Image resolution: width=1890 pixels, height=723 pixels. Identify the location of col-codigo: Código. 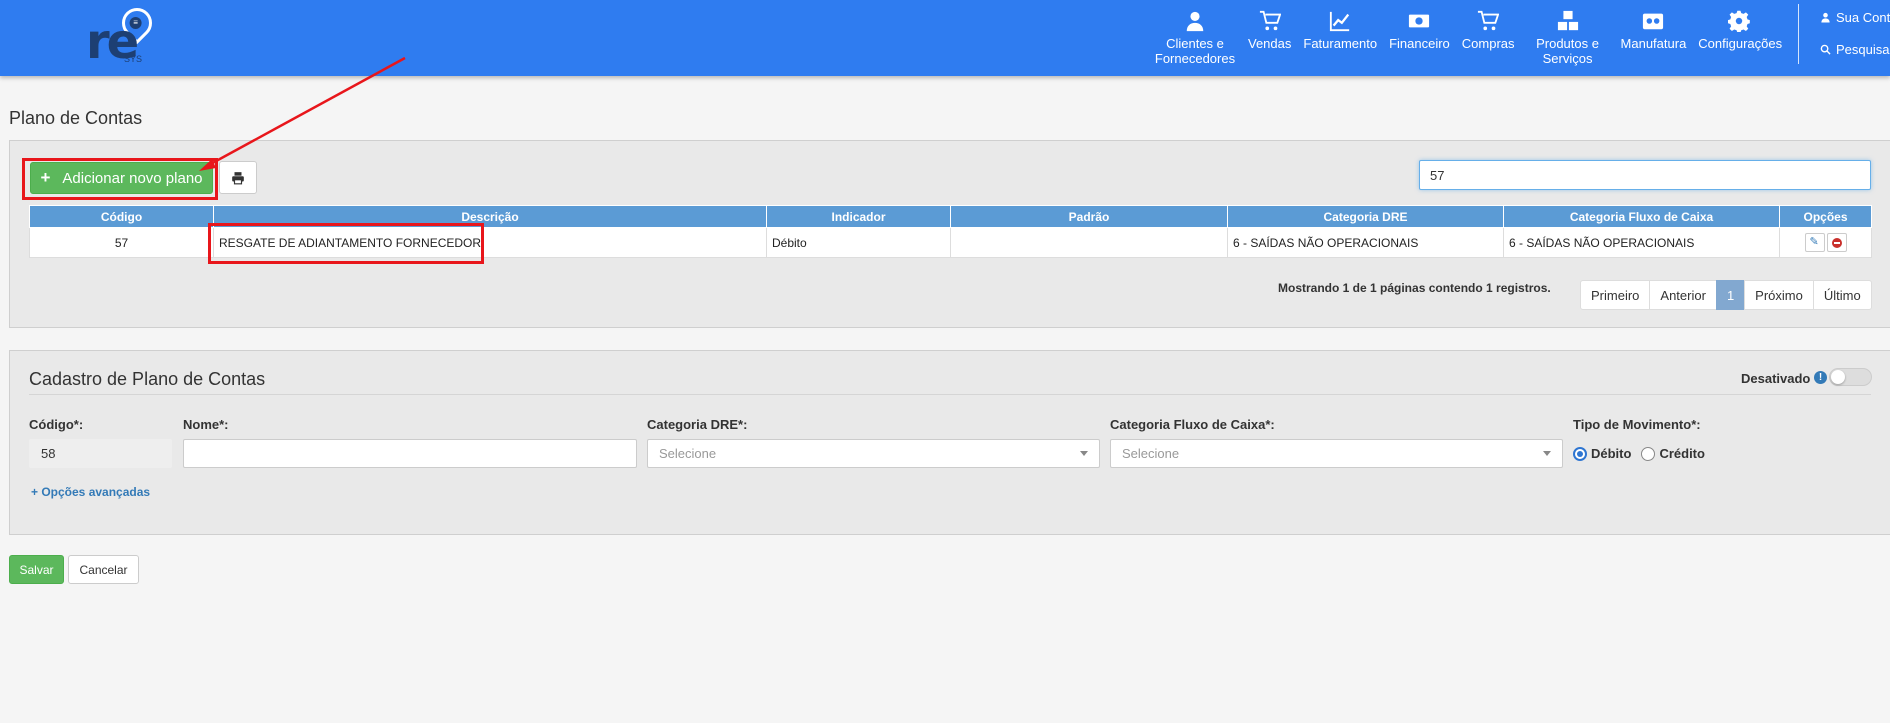
(121, 216).